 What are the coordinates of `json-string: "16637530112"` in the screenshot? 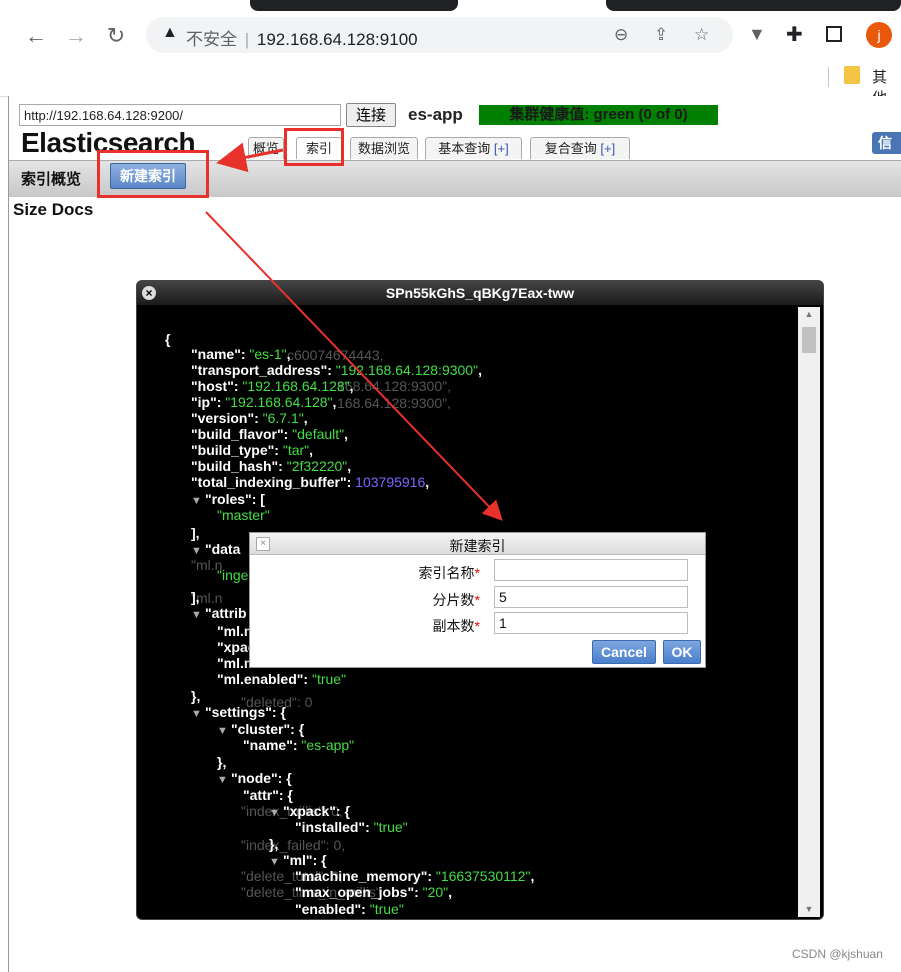 It's located at (483, 876).